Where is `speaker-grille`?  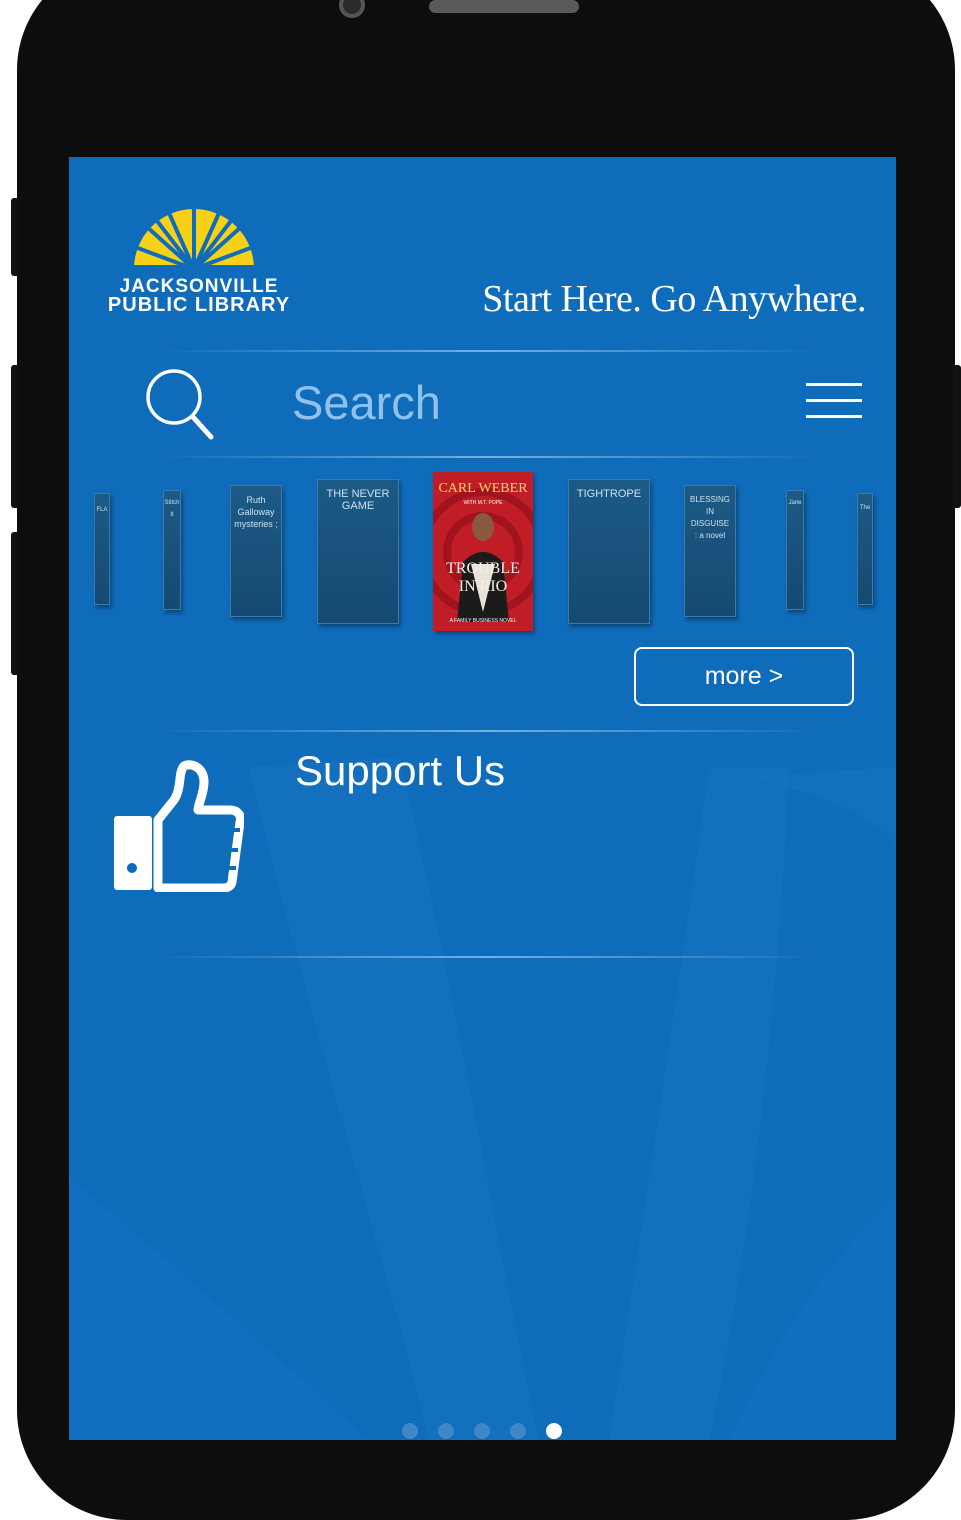 speaker-grille is located at coordinates (504, 6).